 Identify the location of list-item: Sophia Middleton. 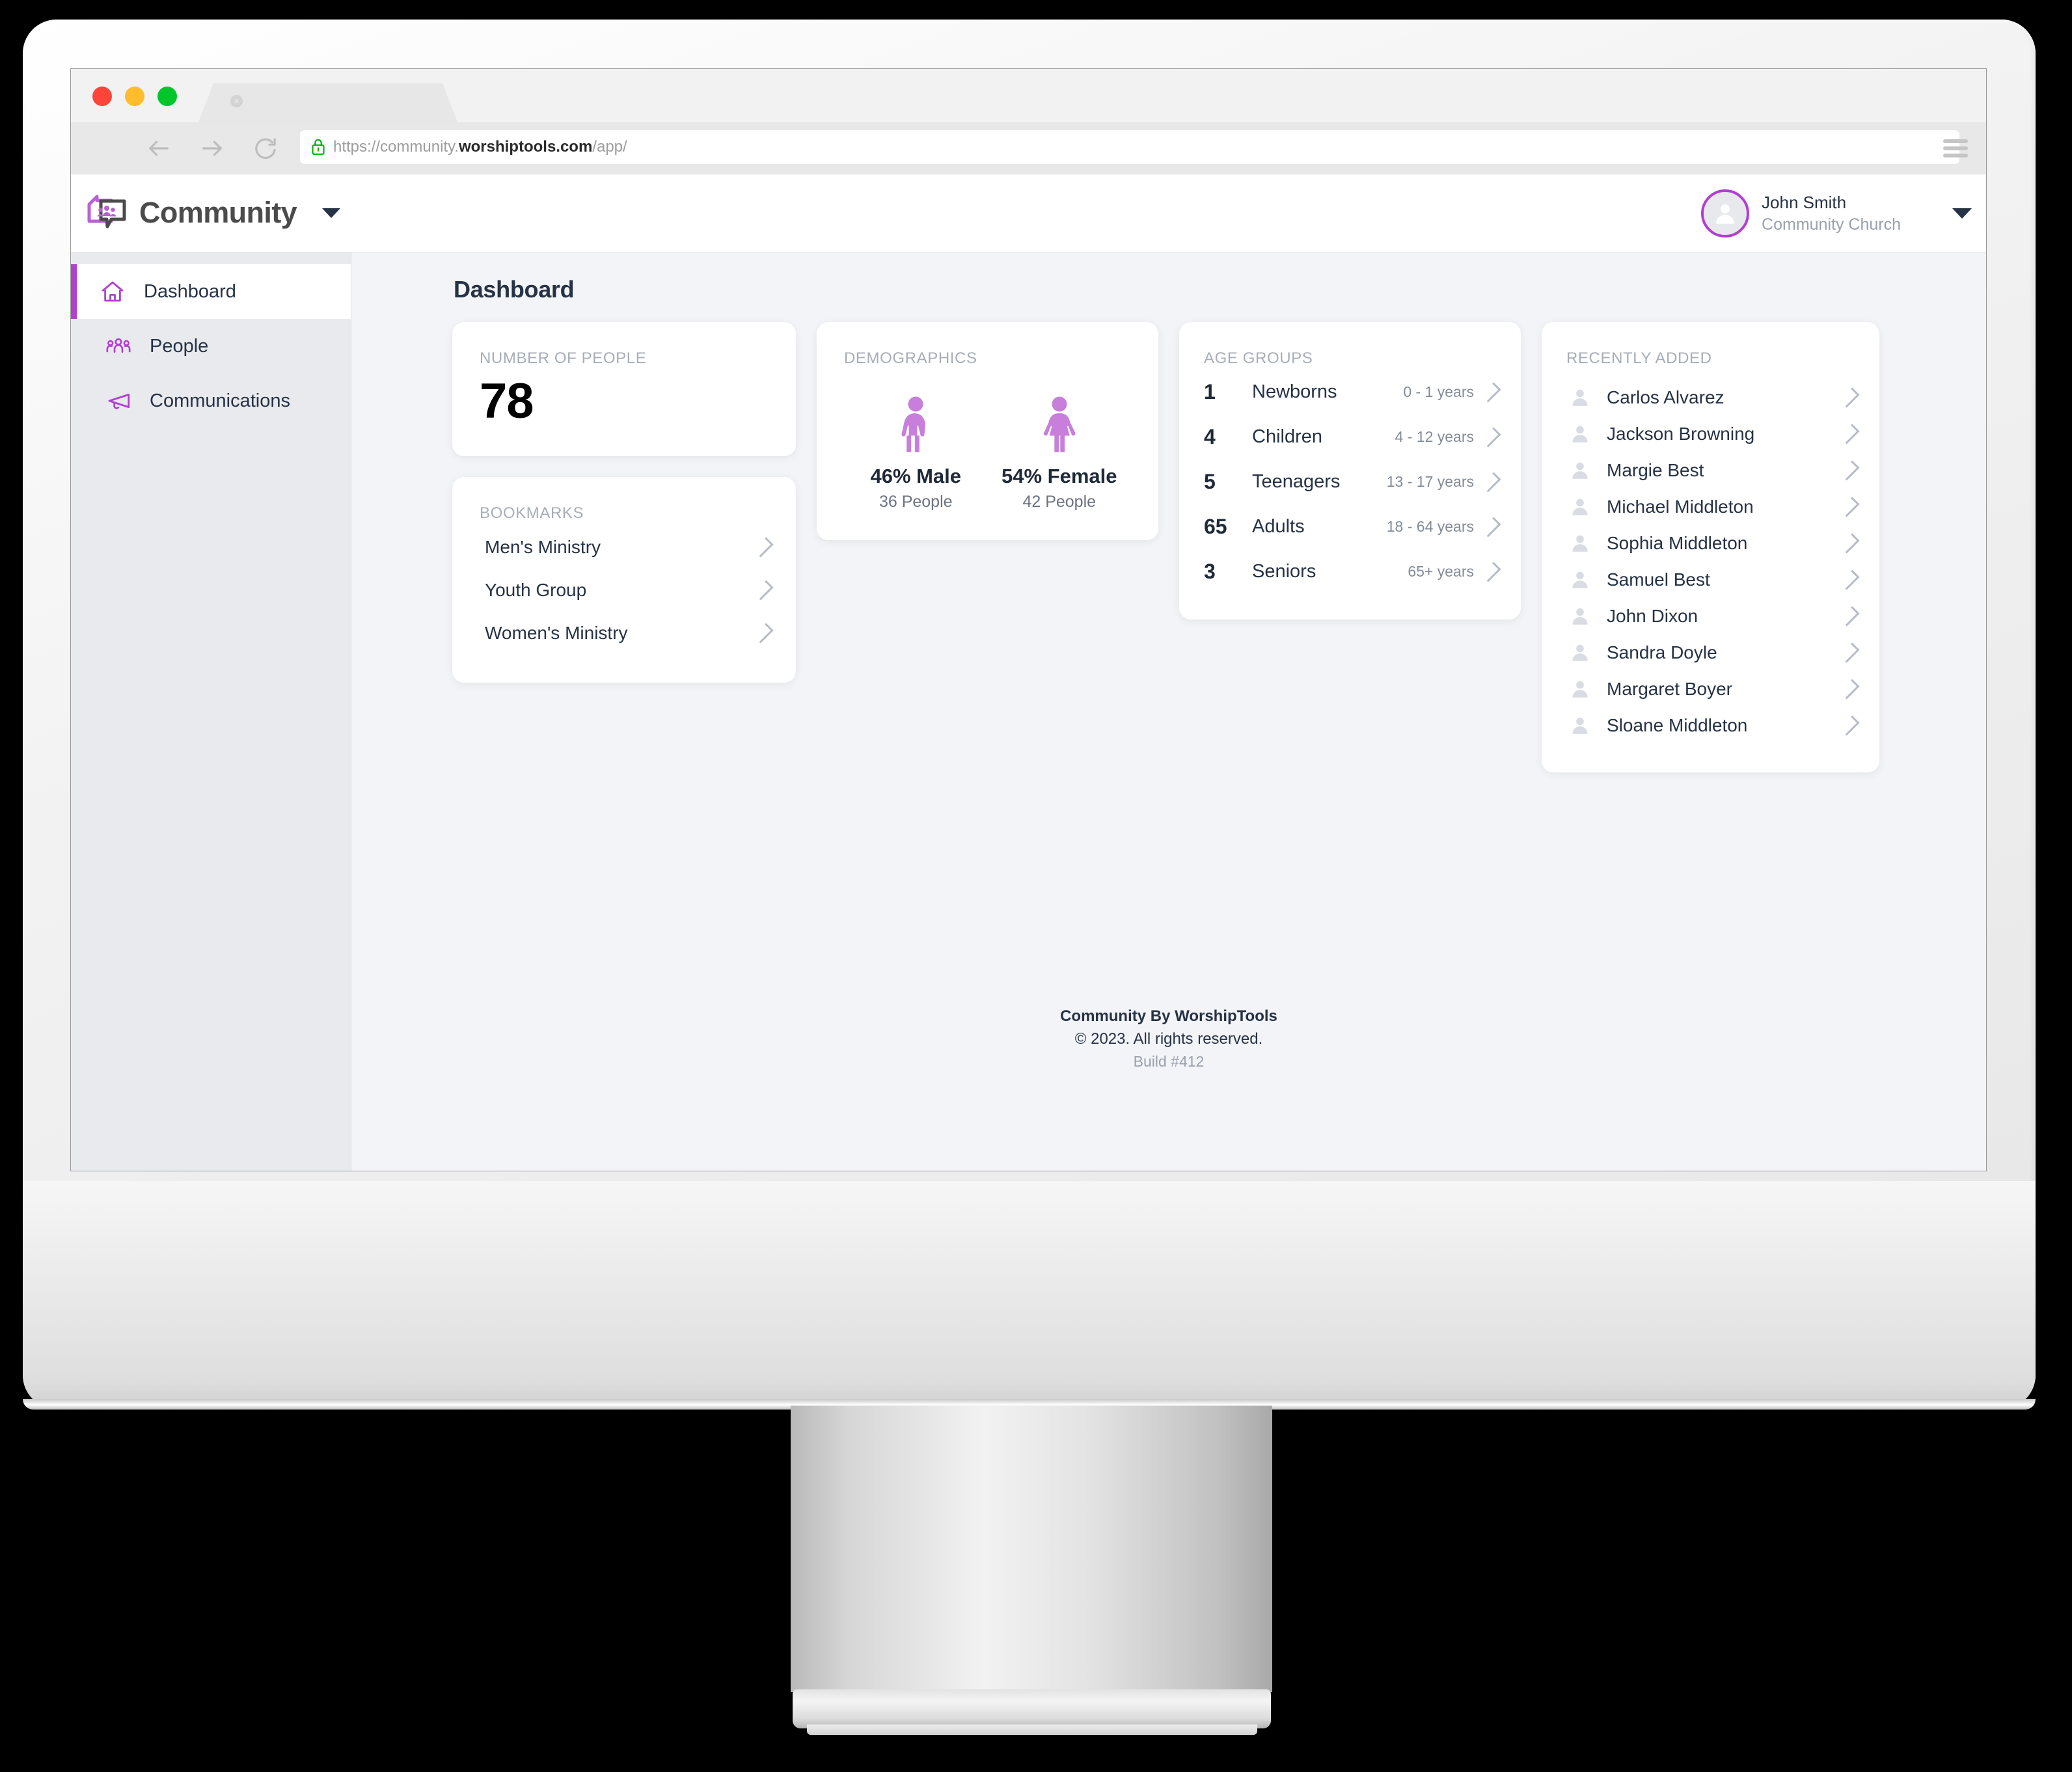
(1710, 543).